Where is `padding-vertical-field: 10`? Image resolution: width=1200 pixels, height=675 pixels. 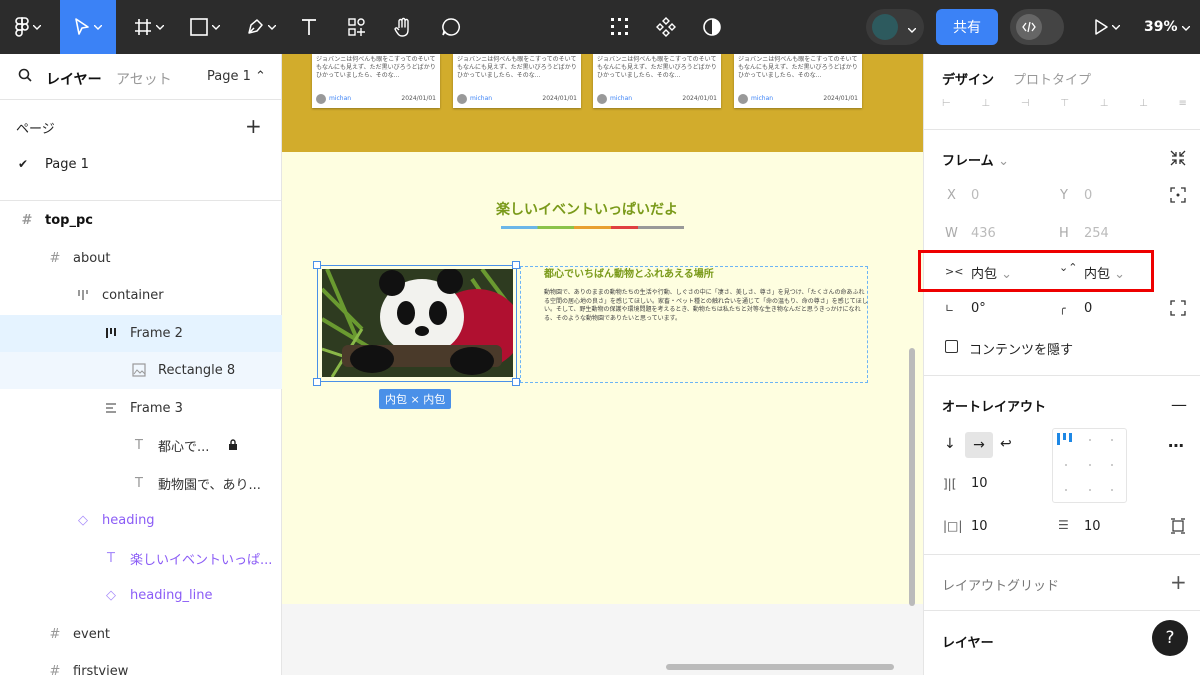
padding-vertical-field: 10 is located at coordinates (1092, 526).